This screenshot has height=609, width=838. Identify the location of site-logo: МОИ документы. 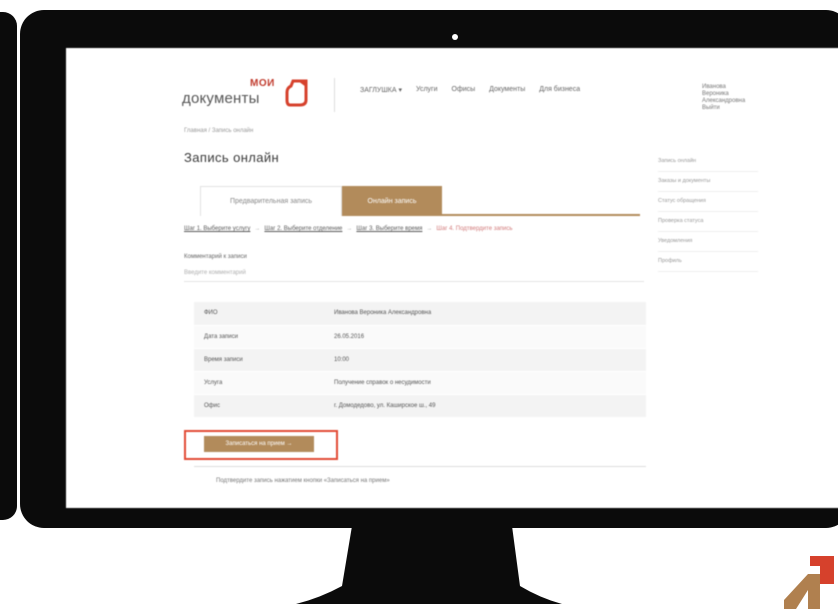
(247, 94).